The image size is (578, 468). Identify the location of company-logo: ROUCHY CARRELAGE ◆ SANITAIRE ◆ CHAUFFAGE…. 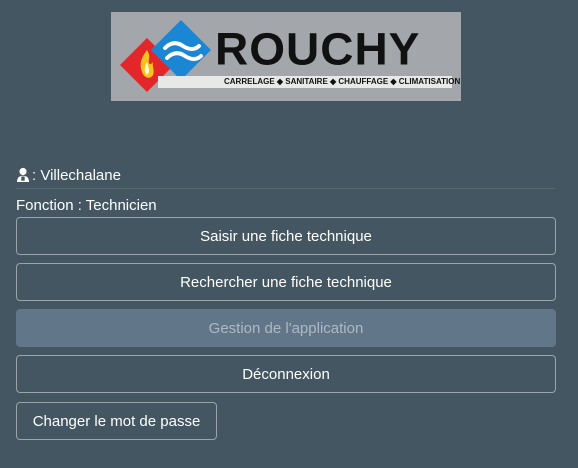
(286, 56).